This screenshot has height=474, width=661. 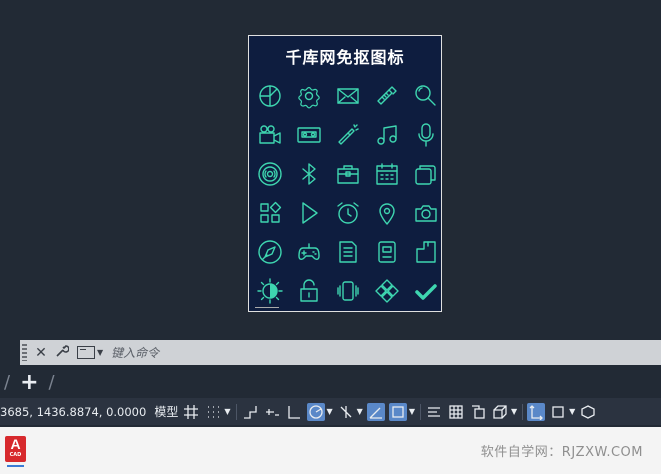 What do you see at coordinates (41, 353) in the screenshot?
I see `close-icon: ✕` at bounding box center [41, 353].